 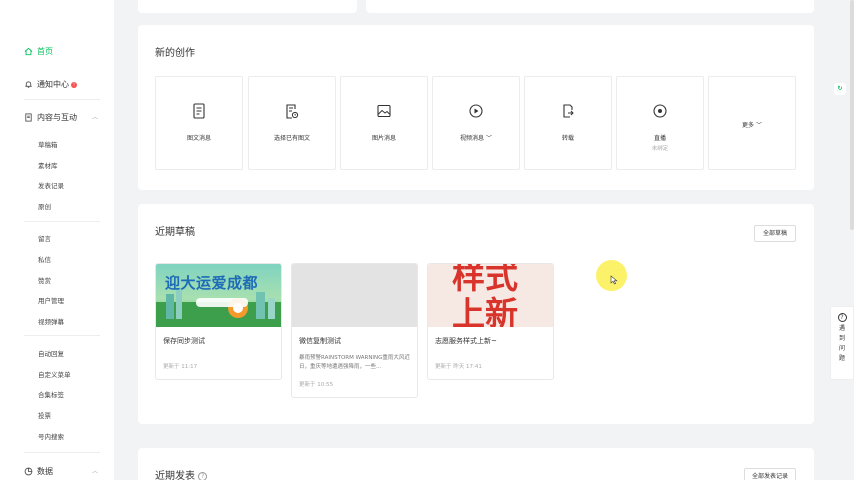 What do you see at coordinates (74, 84) in the screenshot?
I see `notification-badge: !` at bounding box center [74, 84].